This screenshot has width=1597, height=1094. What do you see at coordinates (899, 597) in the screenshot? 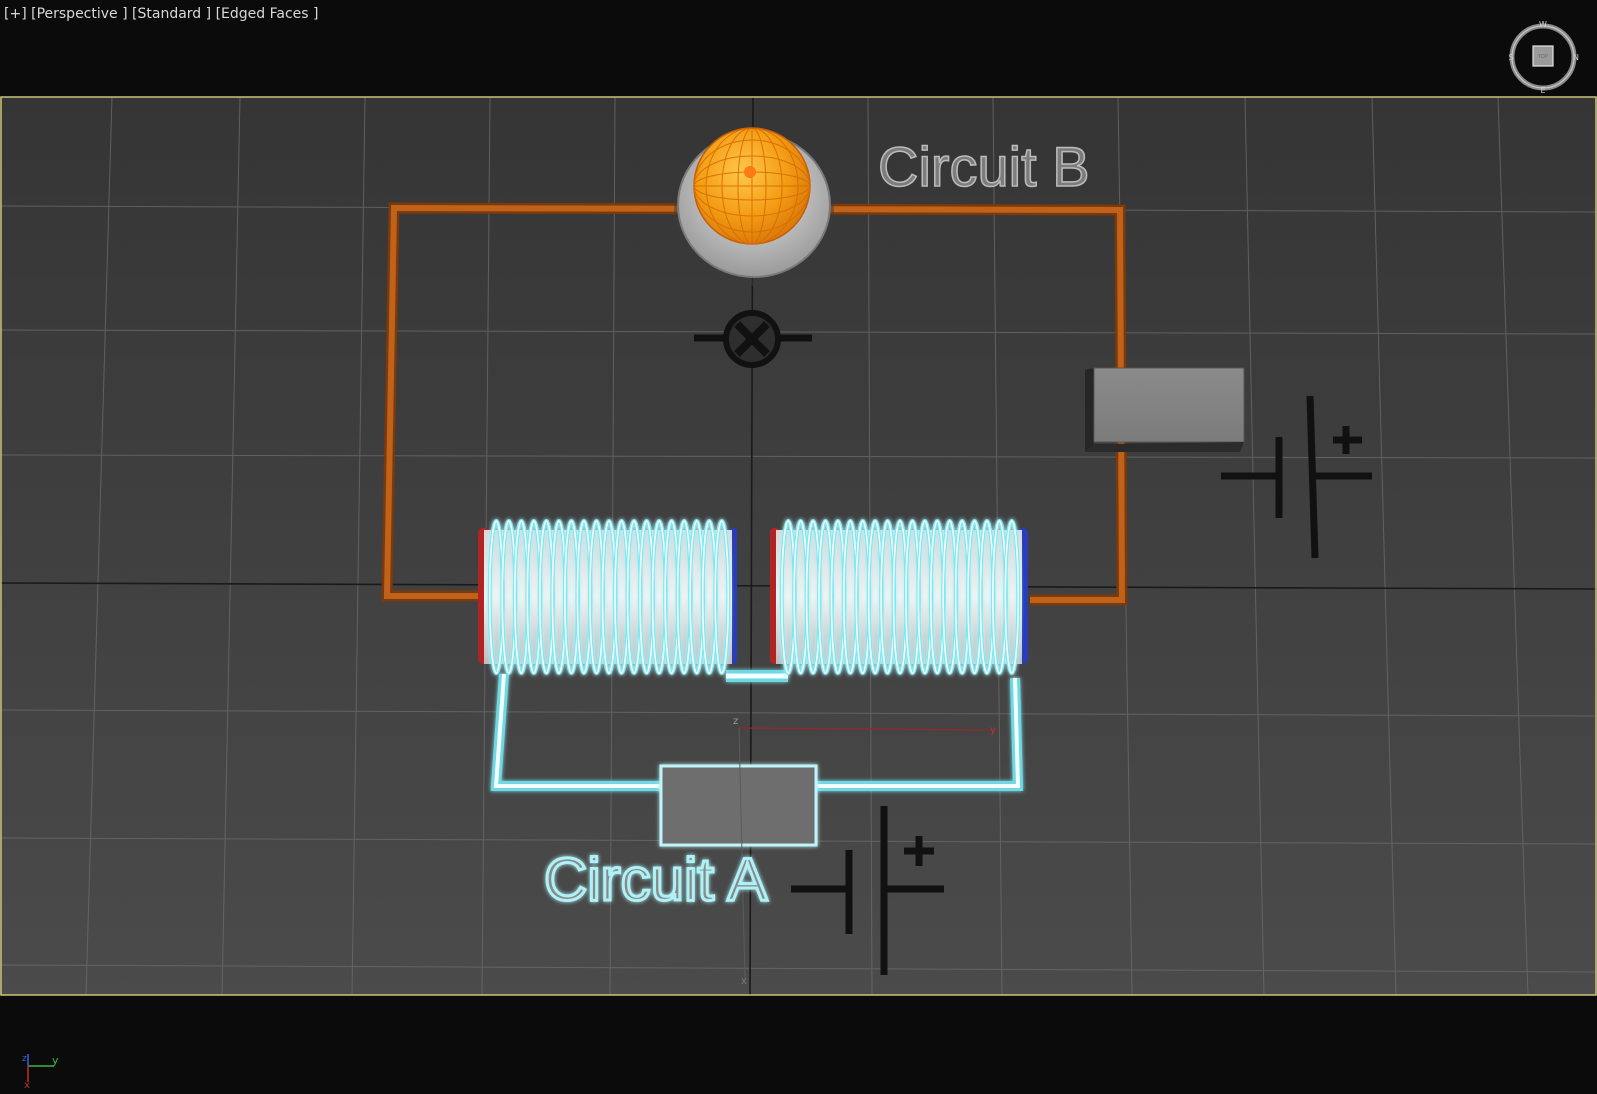
I see `right-coil` at bounding box center [899, 597].